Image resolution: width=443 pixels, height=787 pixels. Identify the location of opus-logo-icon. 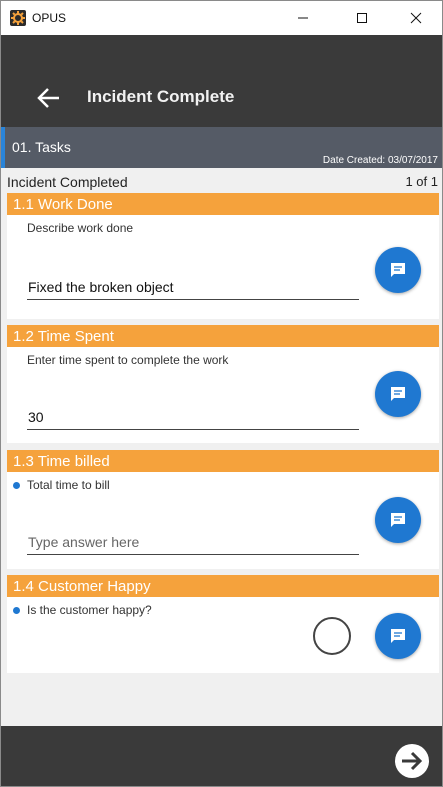
(18, 18).